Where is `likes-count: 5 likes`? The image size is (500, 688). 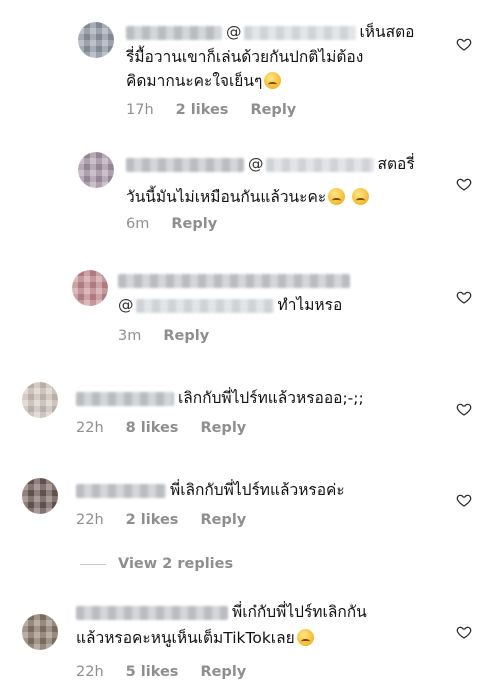
likes-count: 5 likes is located at coordinates (152, 672).